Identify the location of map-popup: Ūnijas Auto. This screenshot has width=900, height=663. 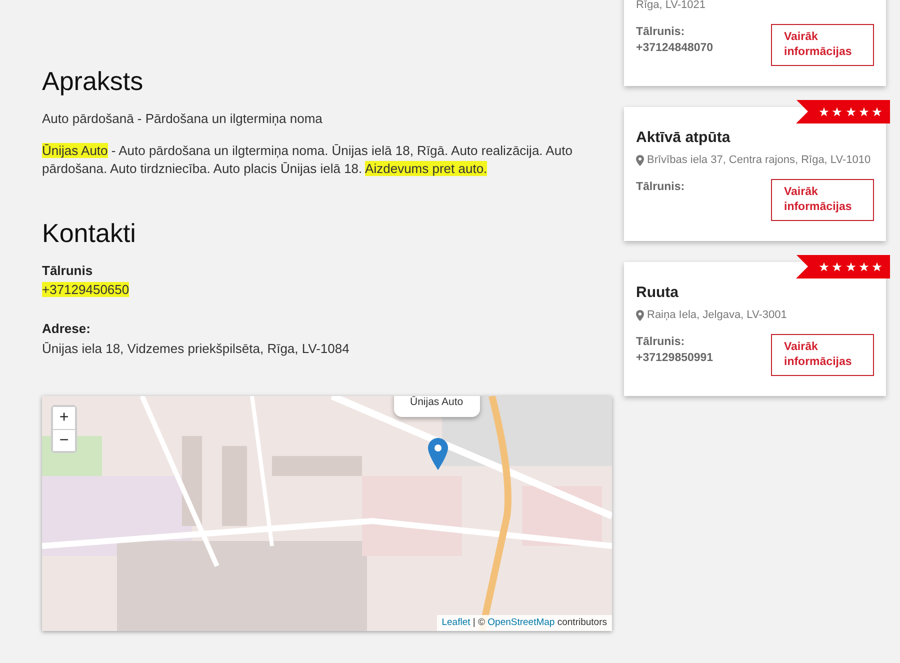
(437, 407).